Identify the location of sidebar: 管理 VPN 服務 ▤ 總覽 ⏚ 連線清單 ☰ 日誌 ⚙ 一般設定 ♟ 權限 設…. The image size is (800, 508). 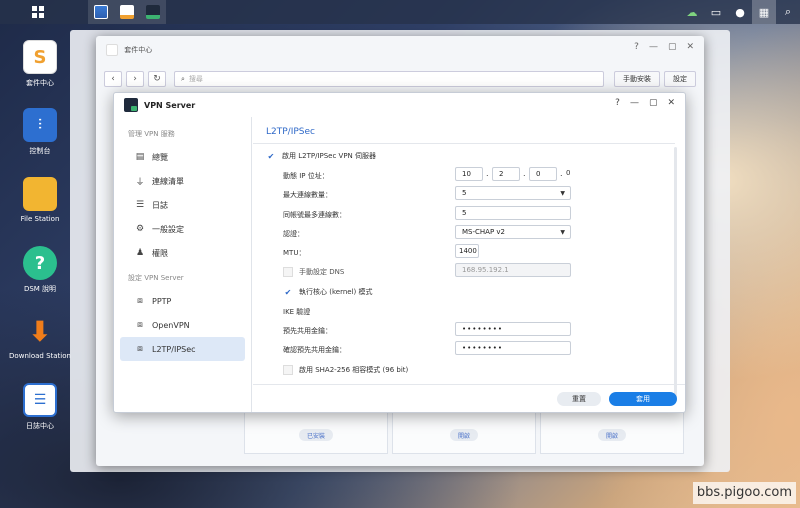
(183, 264).